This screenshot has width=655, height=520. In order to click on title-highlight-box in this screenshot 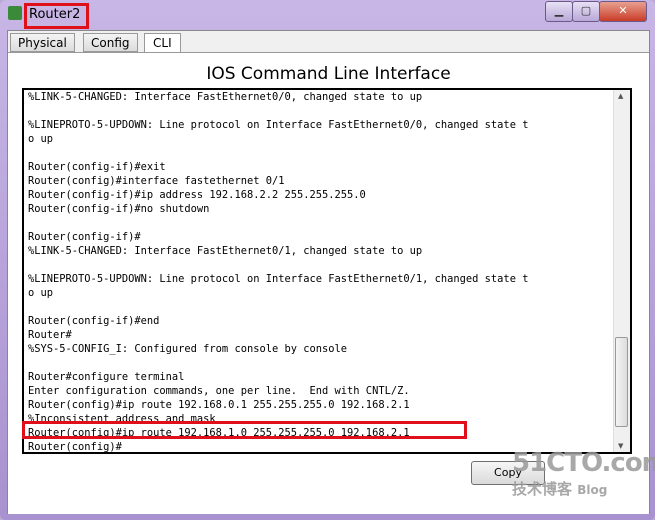, I will do `click(56, 16)`.